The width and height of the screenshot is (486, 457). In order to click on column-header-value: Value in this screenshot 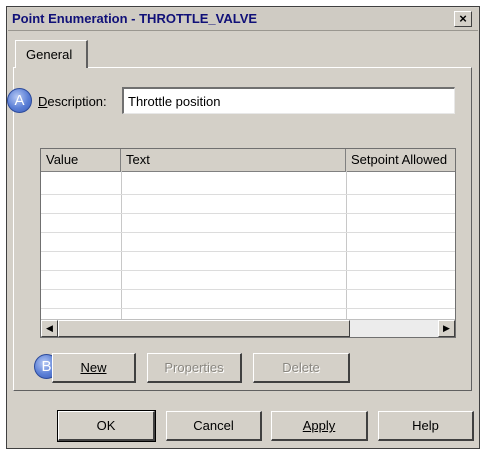, I will do `click(81, 160)`.